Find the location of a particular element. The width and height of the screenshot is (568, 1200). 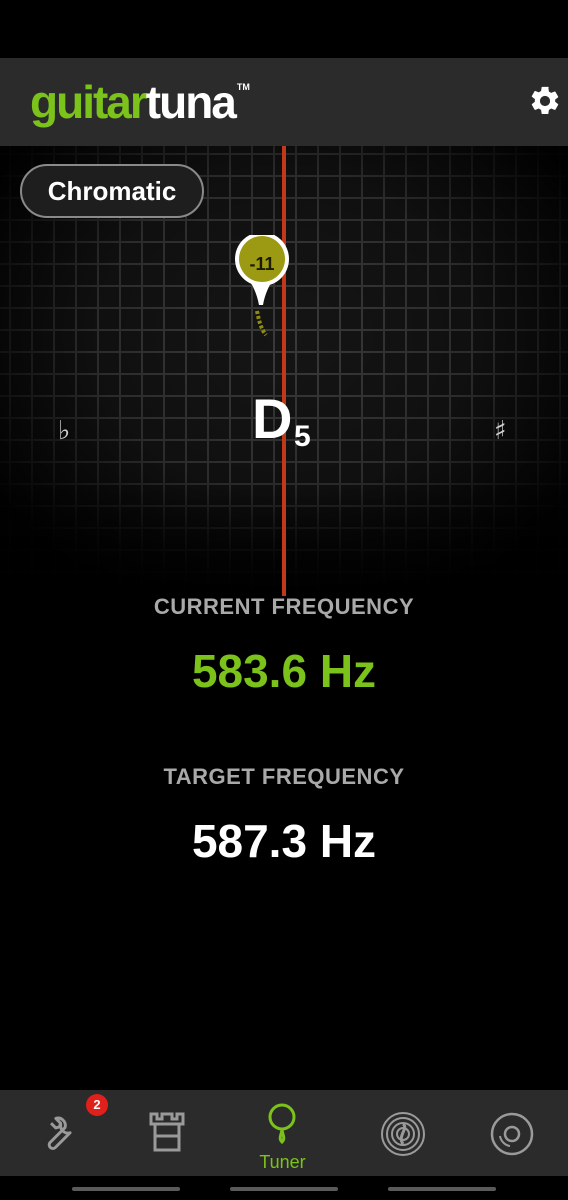

guitartuna-logo: guitartuna TM is located at coordinates (140, 102).